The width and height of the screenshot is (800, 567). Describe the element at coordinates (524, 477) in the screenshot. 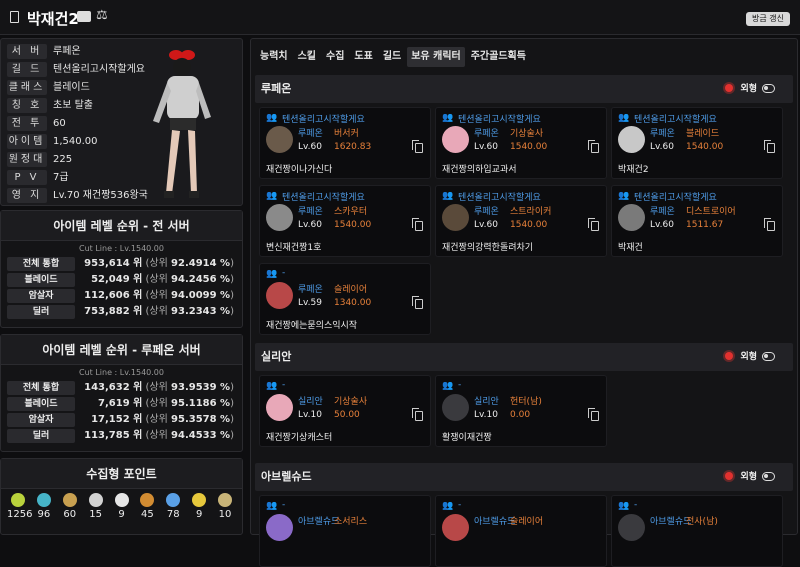

I see `server-section-header: 아브렐슈드 외형` at that location.